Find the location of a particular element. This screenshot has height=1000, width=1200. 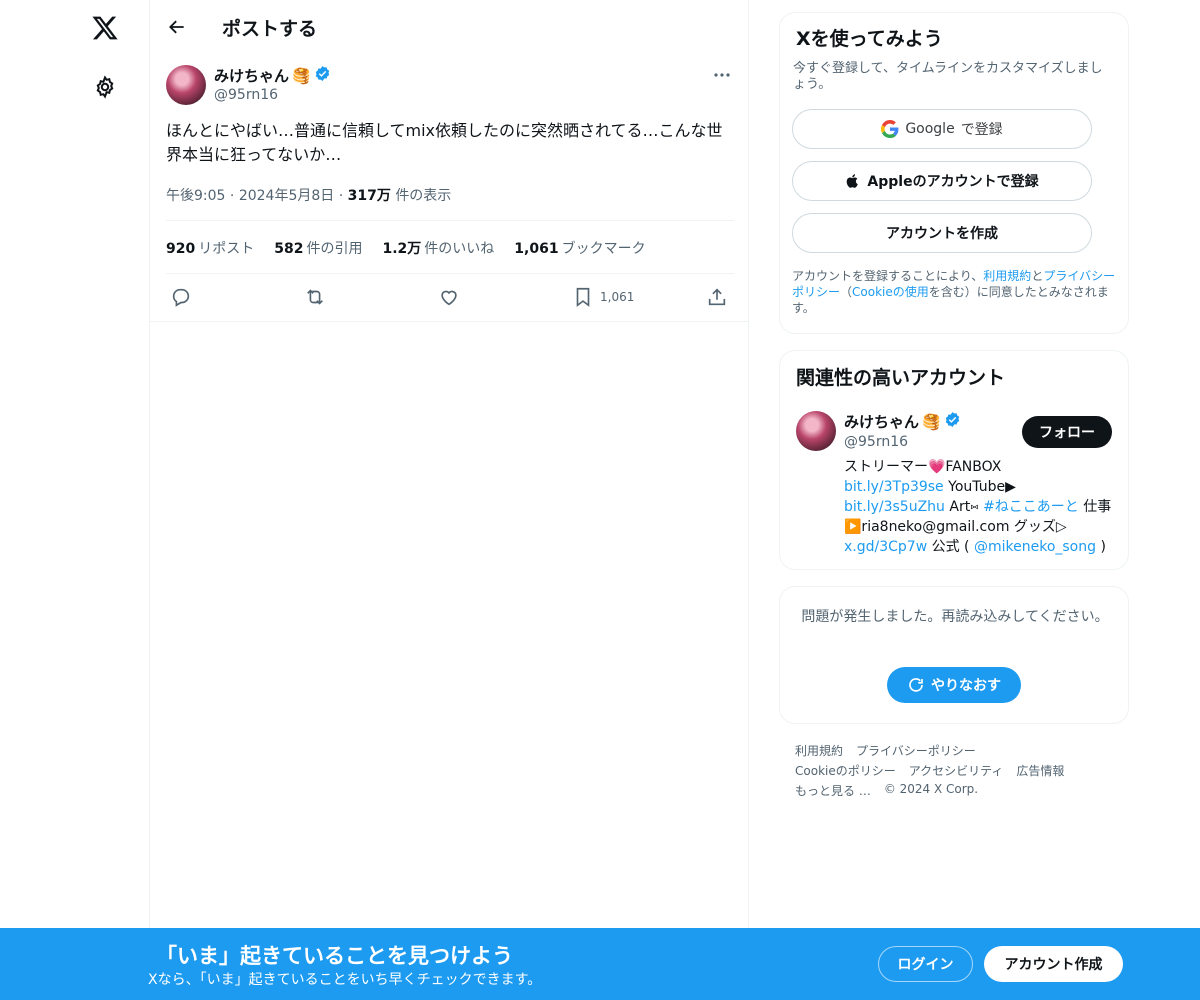

recommended-name-text: みけちゃん is located at coordinates (882, 422).